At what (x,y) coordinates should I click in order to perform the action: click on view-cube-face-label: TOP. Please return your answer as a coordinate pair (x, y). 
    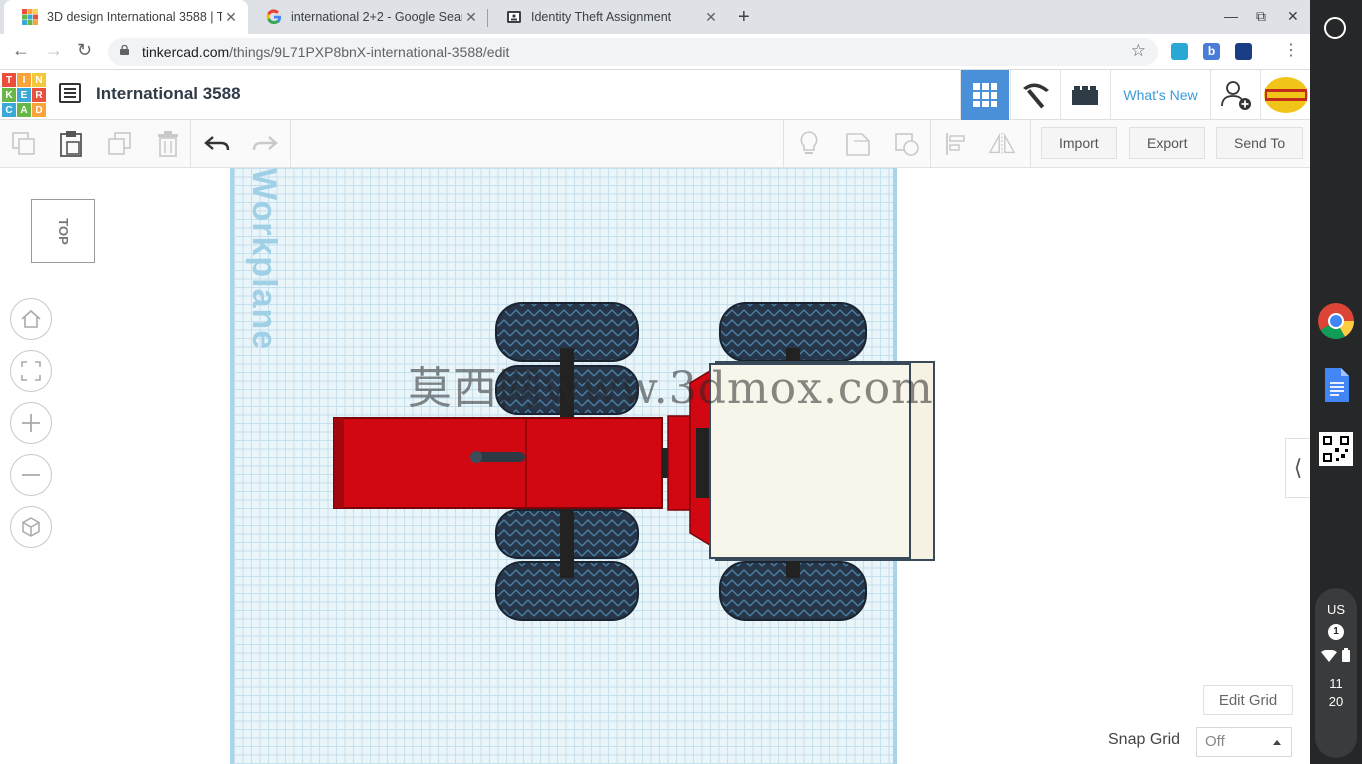
    Looking at the image, I should click on (63, 231).